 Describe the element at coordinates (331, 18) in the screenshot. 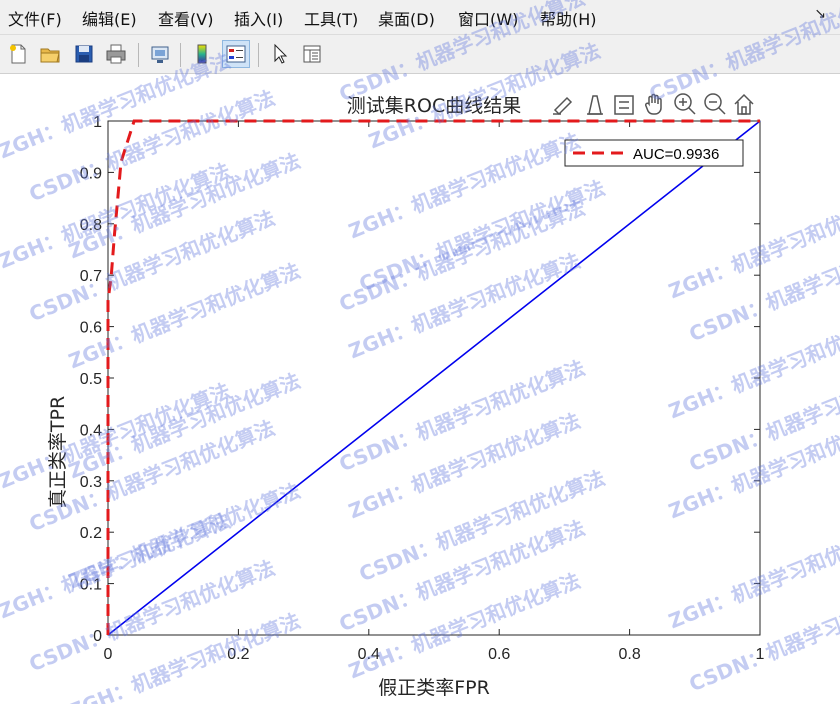

I see `menu-tools: 工具(T)` at that location.